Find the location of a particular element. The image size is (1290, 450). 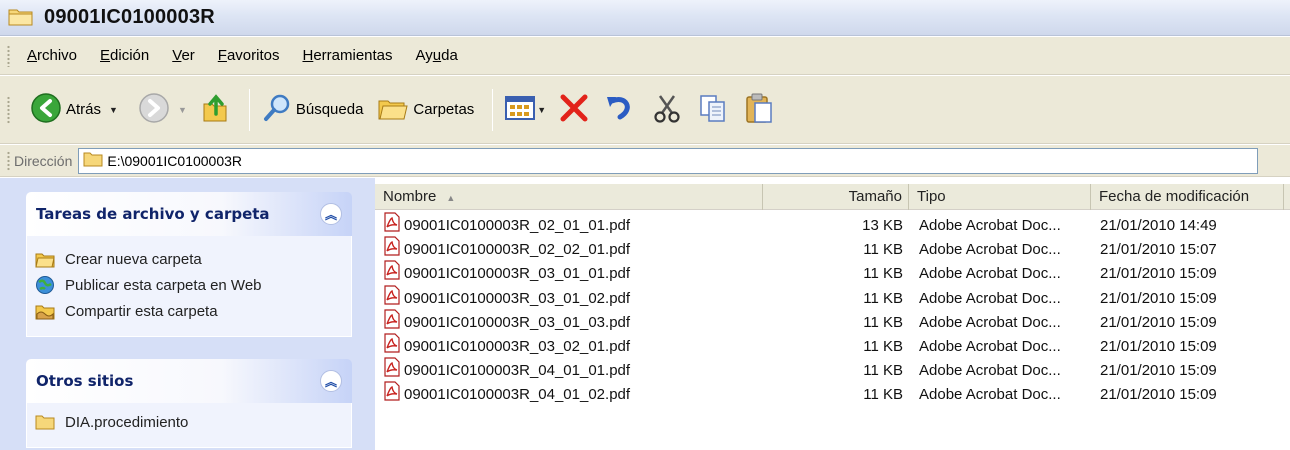

file-size: 11 KB is located at coordinates (883, 298).